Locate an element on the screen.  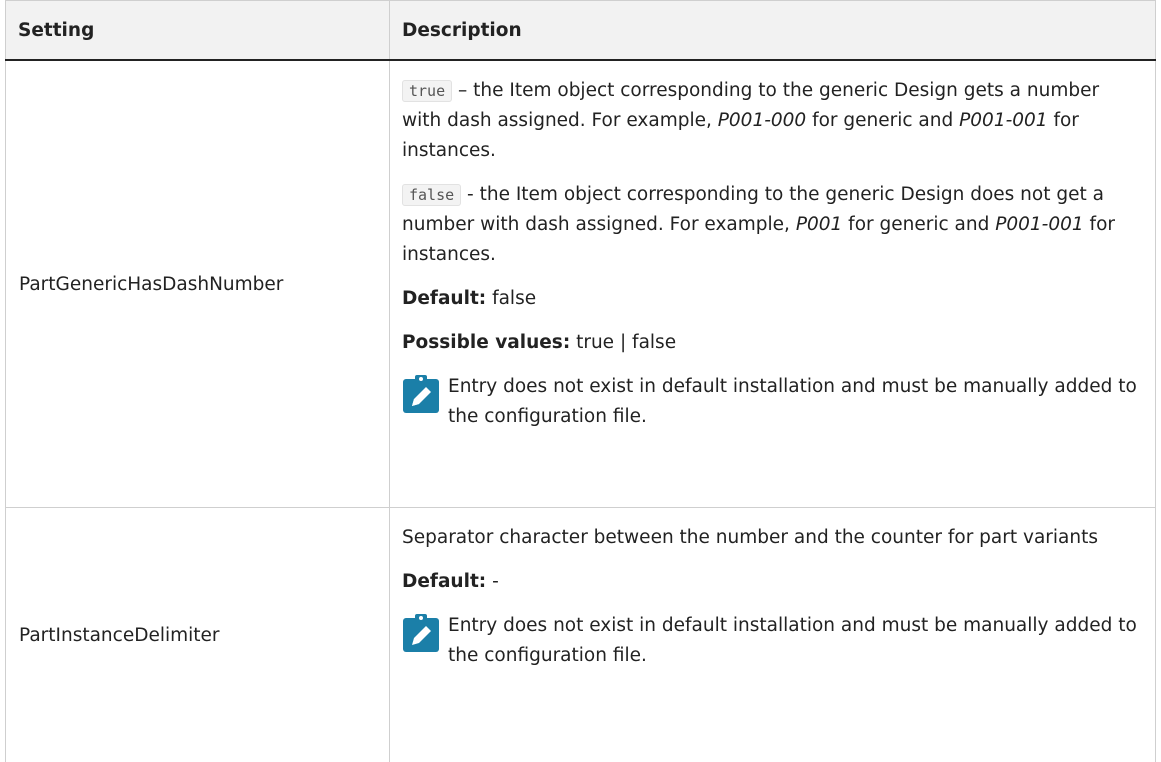
code-false: false is located at coordinates (431, 195).